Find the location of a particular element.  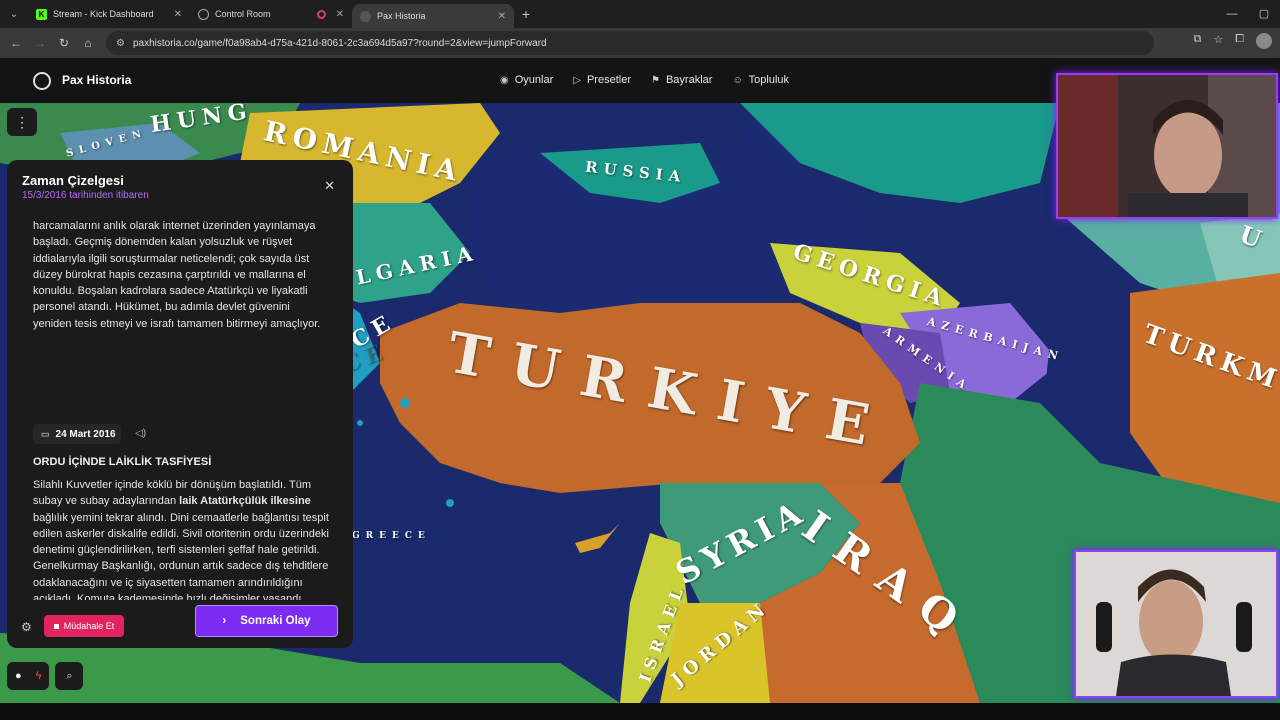

event-title: ORDU İÇİNDE LAİKLİK TASFİYESİ is located at coordinates (122, 462).